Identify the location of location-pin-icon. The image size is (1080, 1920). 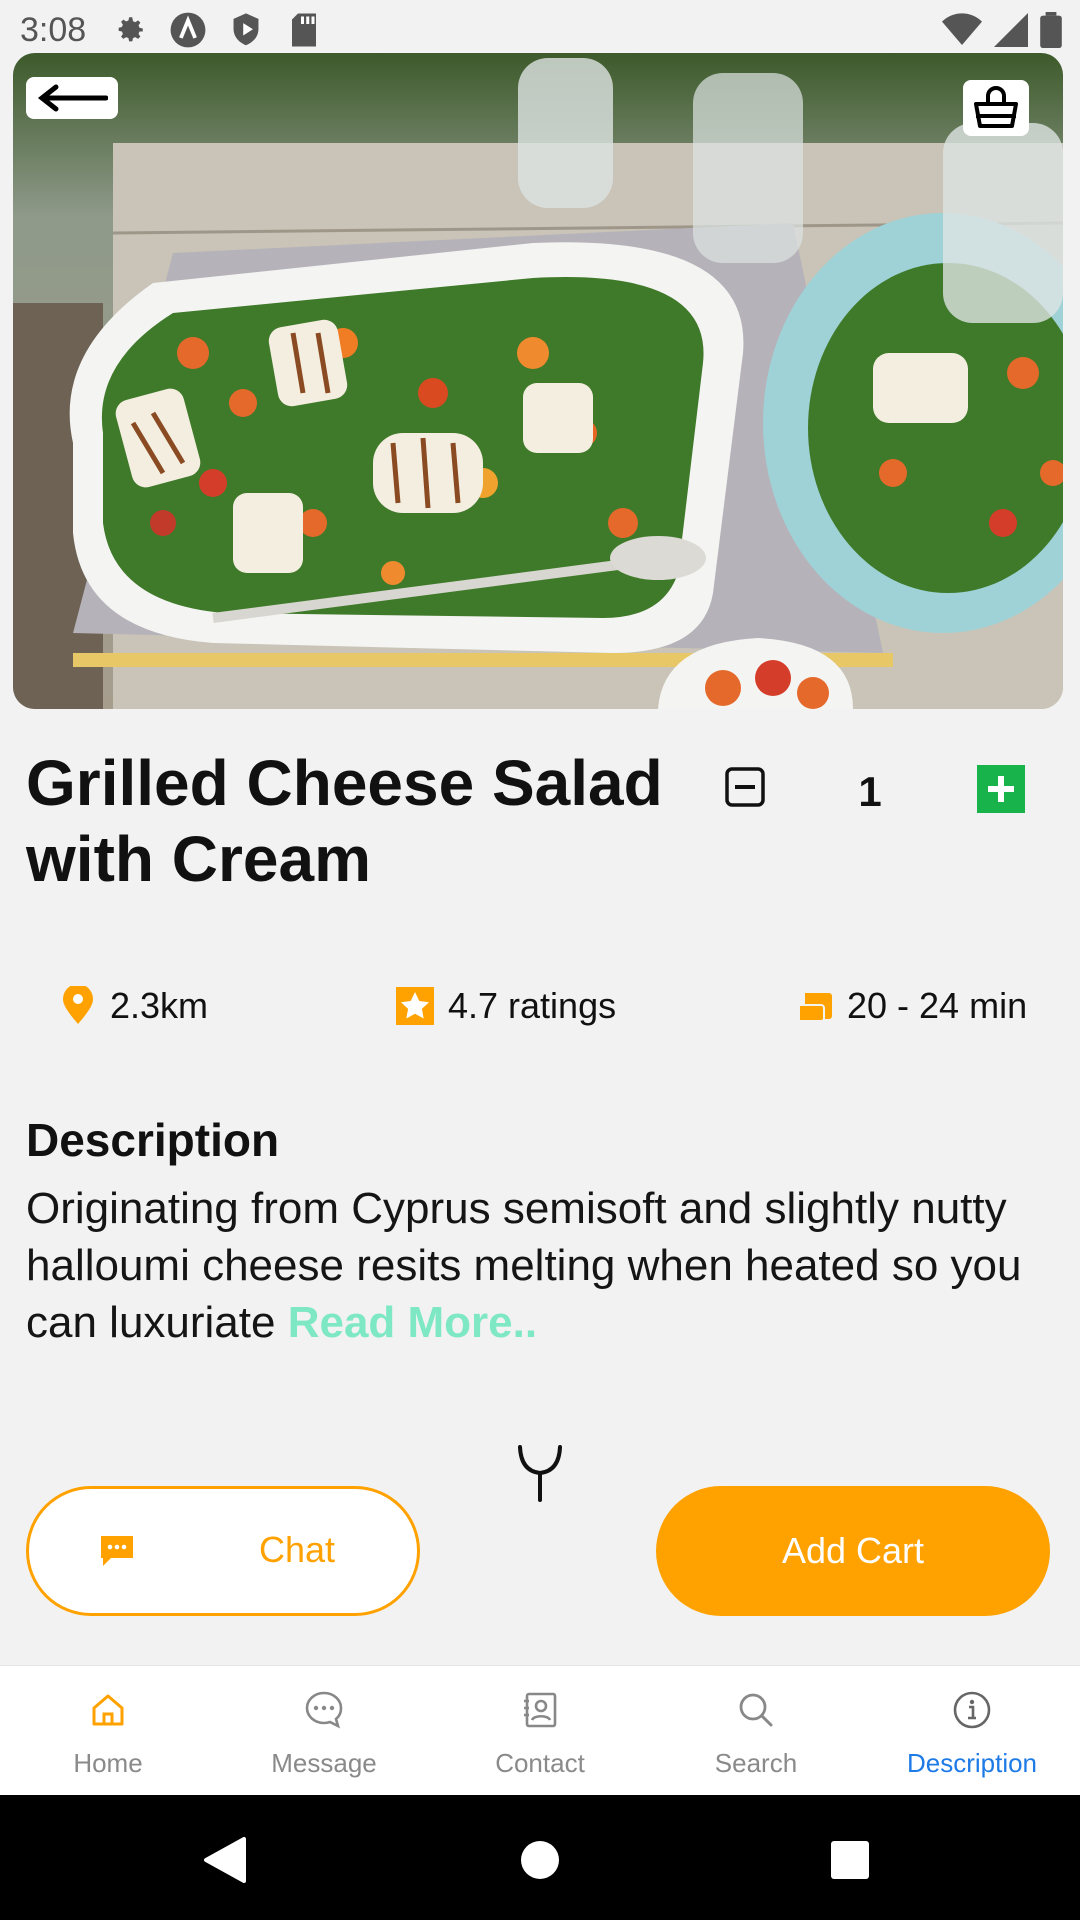
(78, 1005).